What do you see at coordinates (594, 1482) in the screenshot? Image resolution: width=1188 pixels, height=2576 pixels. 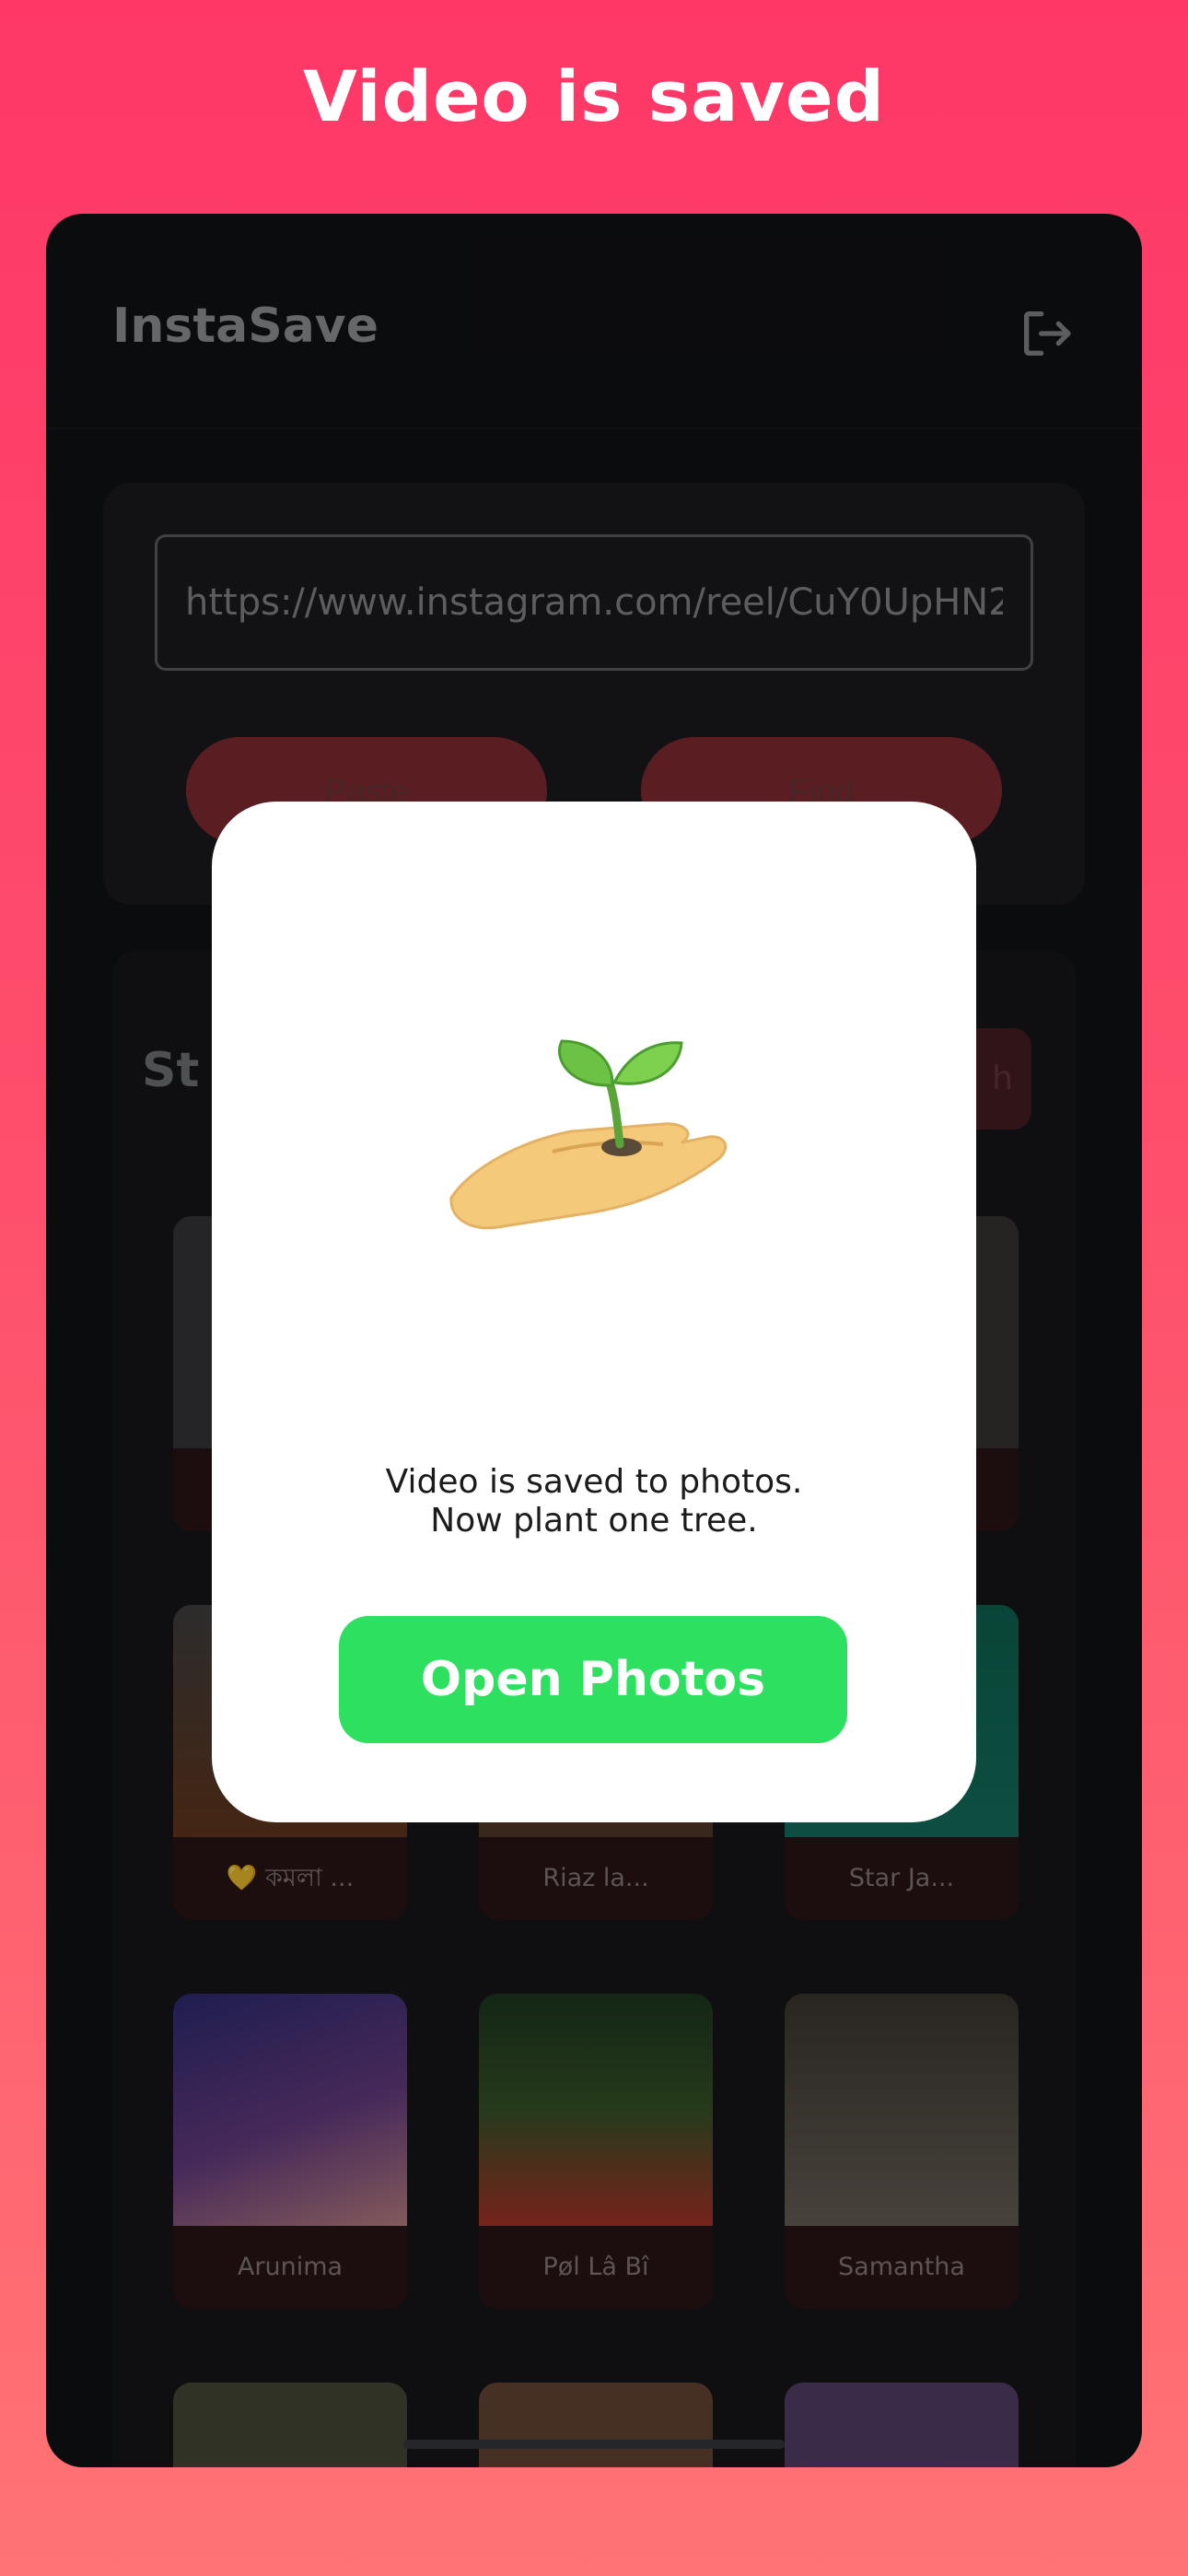 I see `dialog-message-line-1: Video is saved to photos.` at bounding box center [594, 1482].